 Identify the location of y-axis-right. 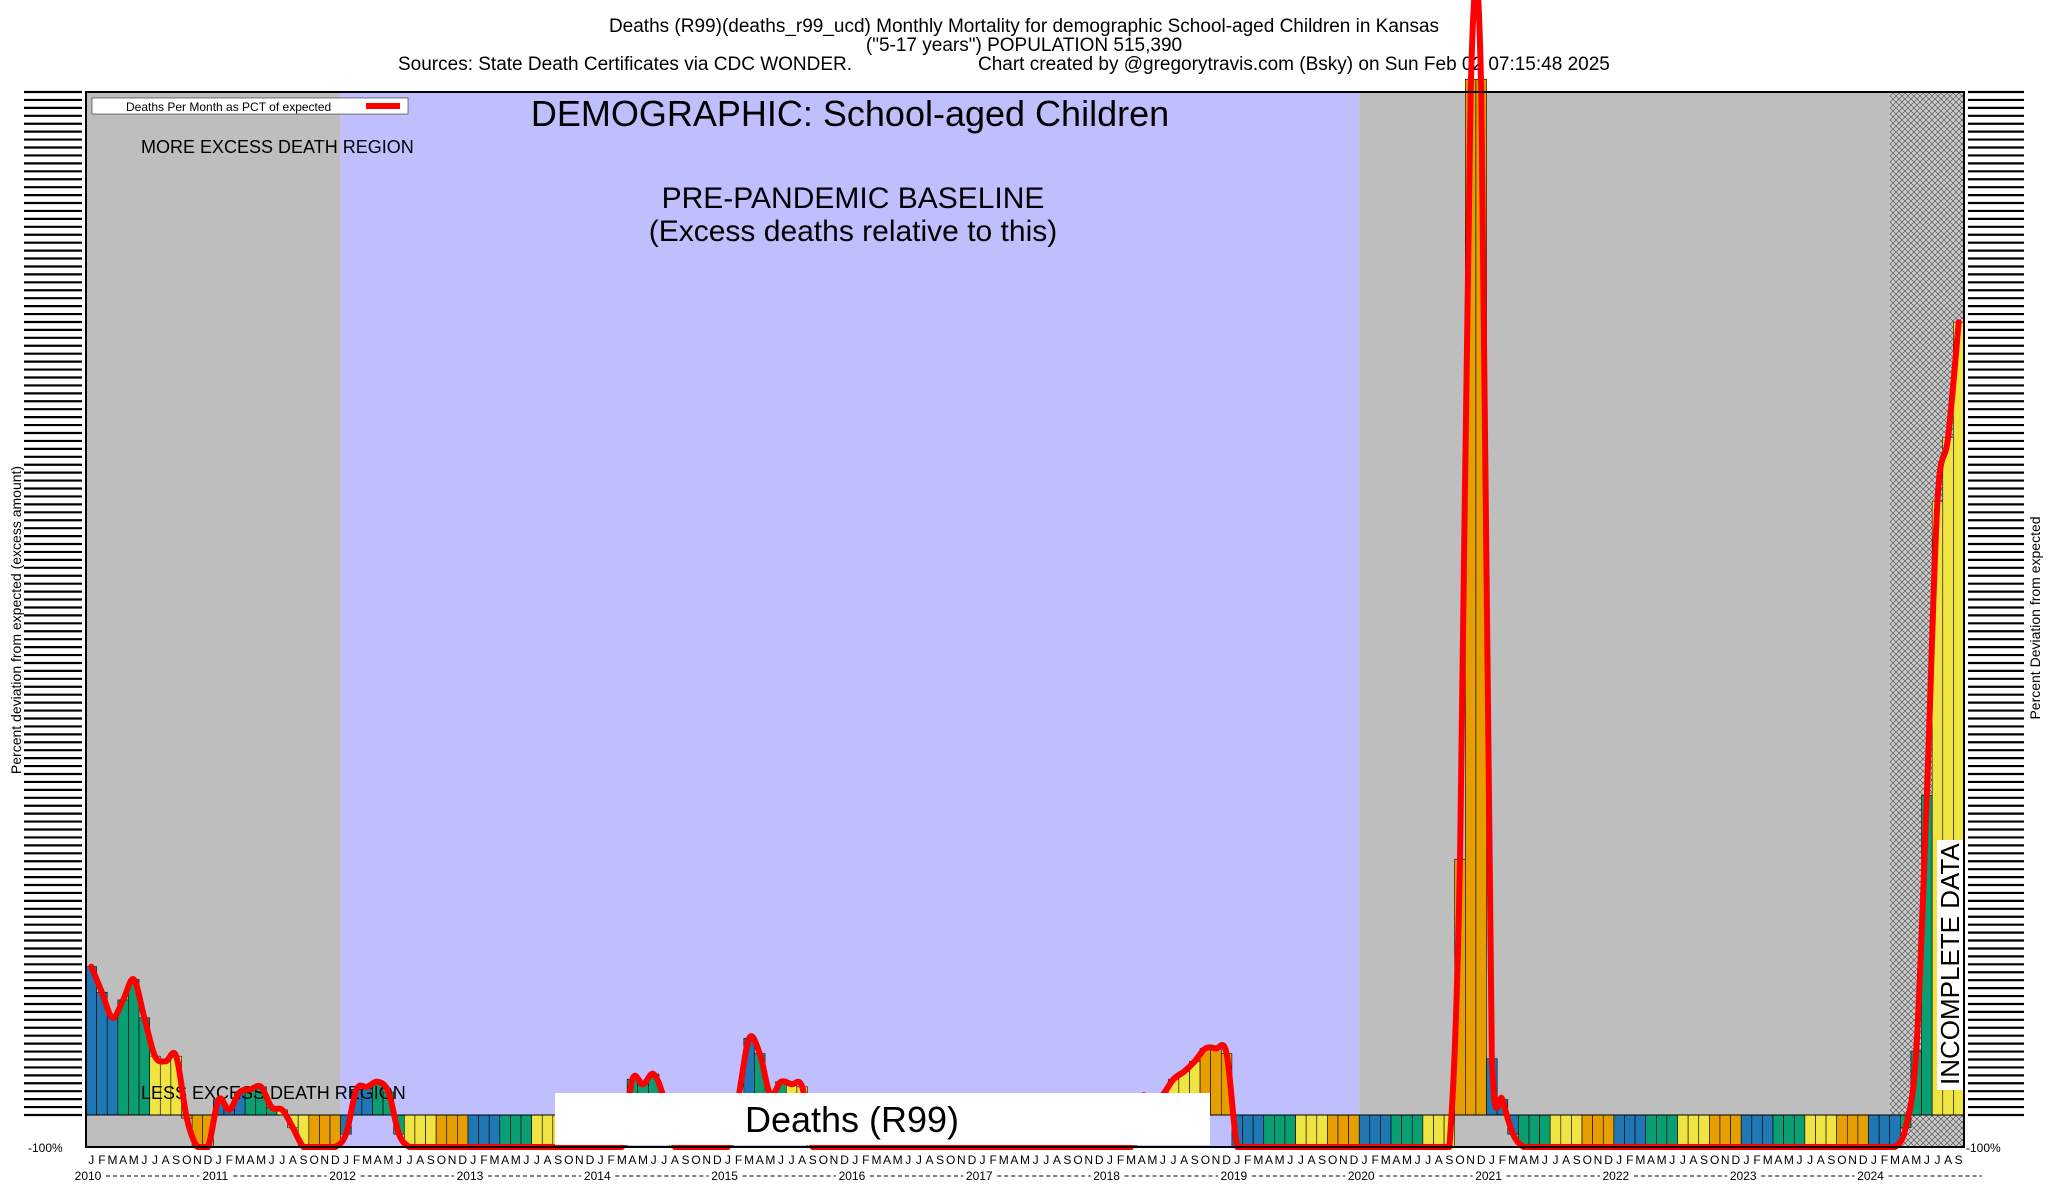
(1996, 603).